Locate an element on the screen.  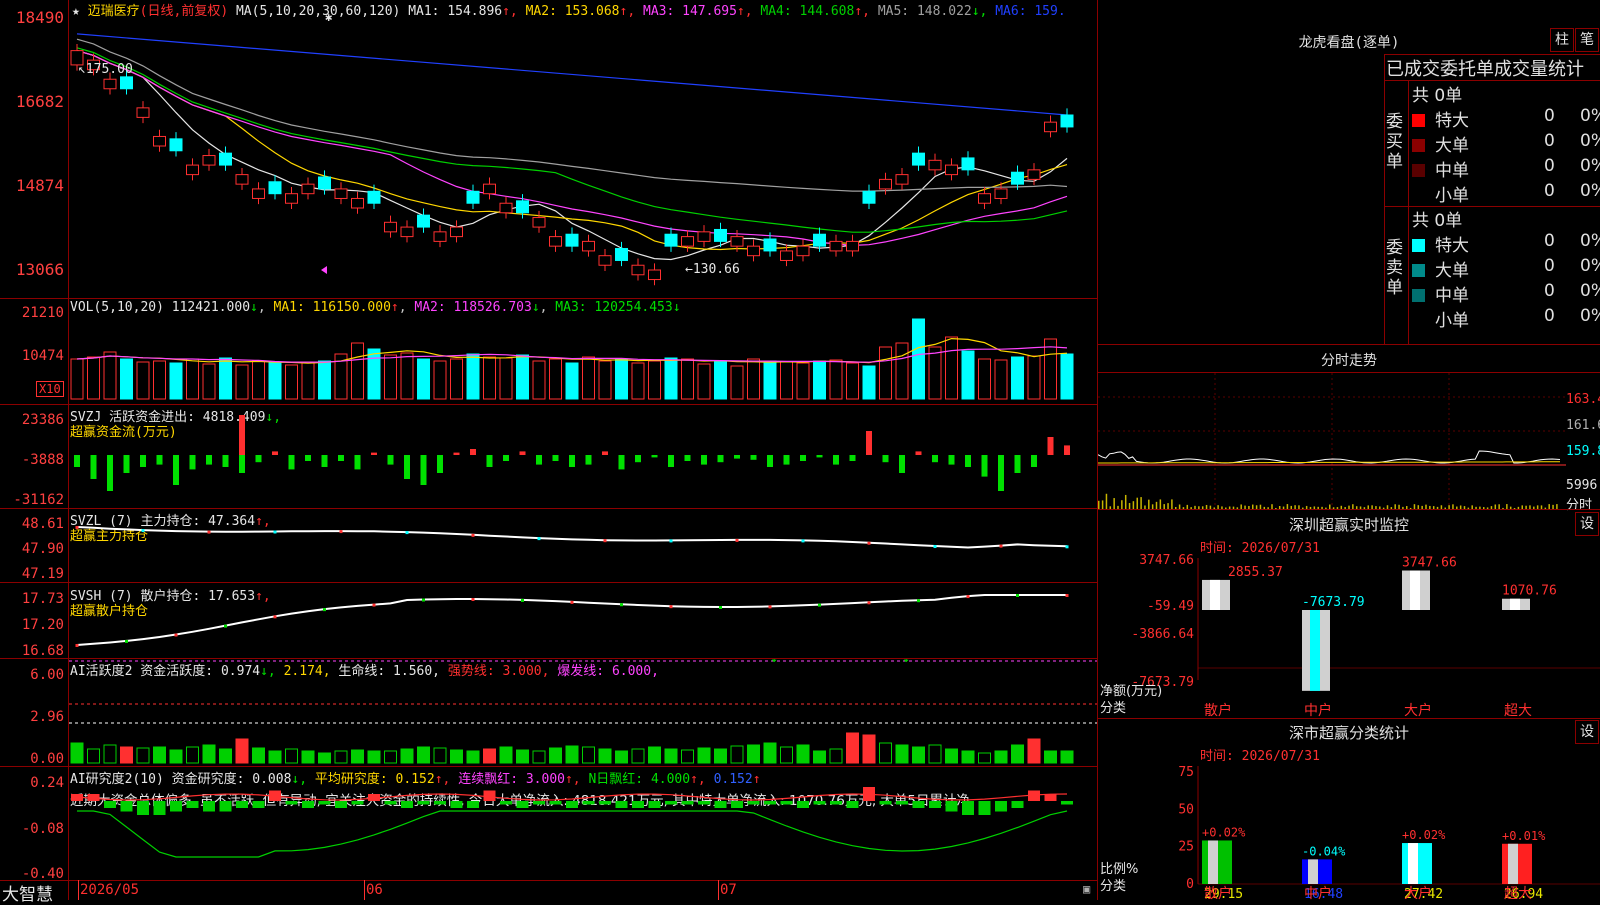
ai1-ytick: 0.00 is located at coordinates (33, 759).